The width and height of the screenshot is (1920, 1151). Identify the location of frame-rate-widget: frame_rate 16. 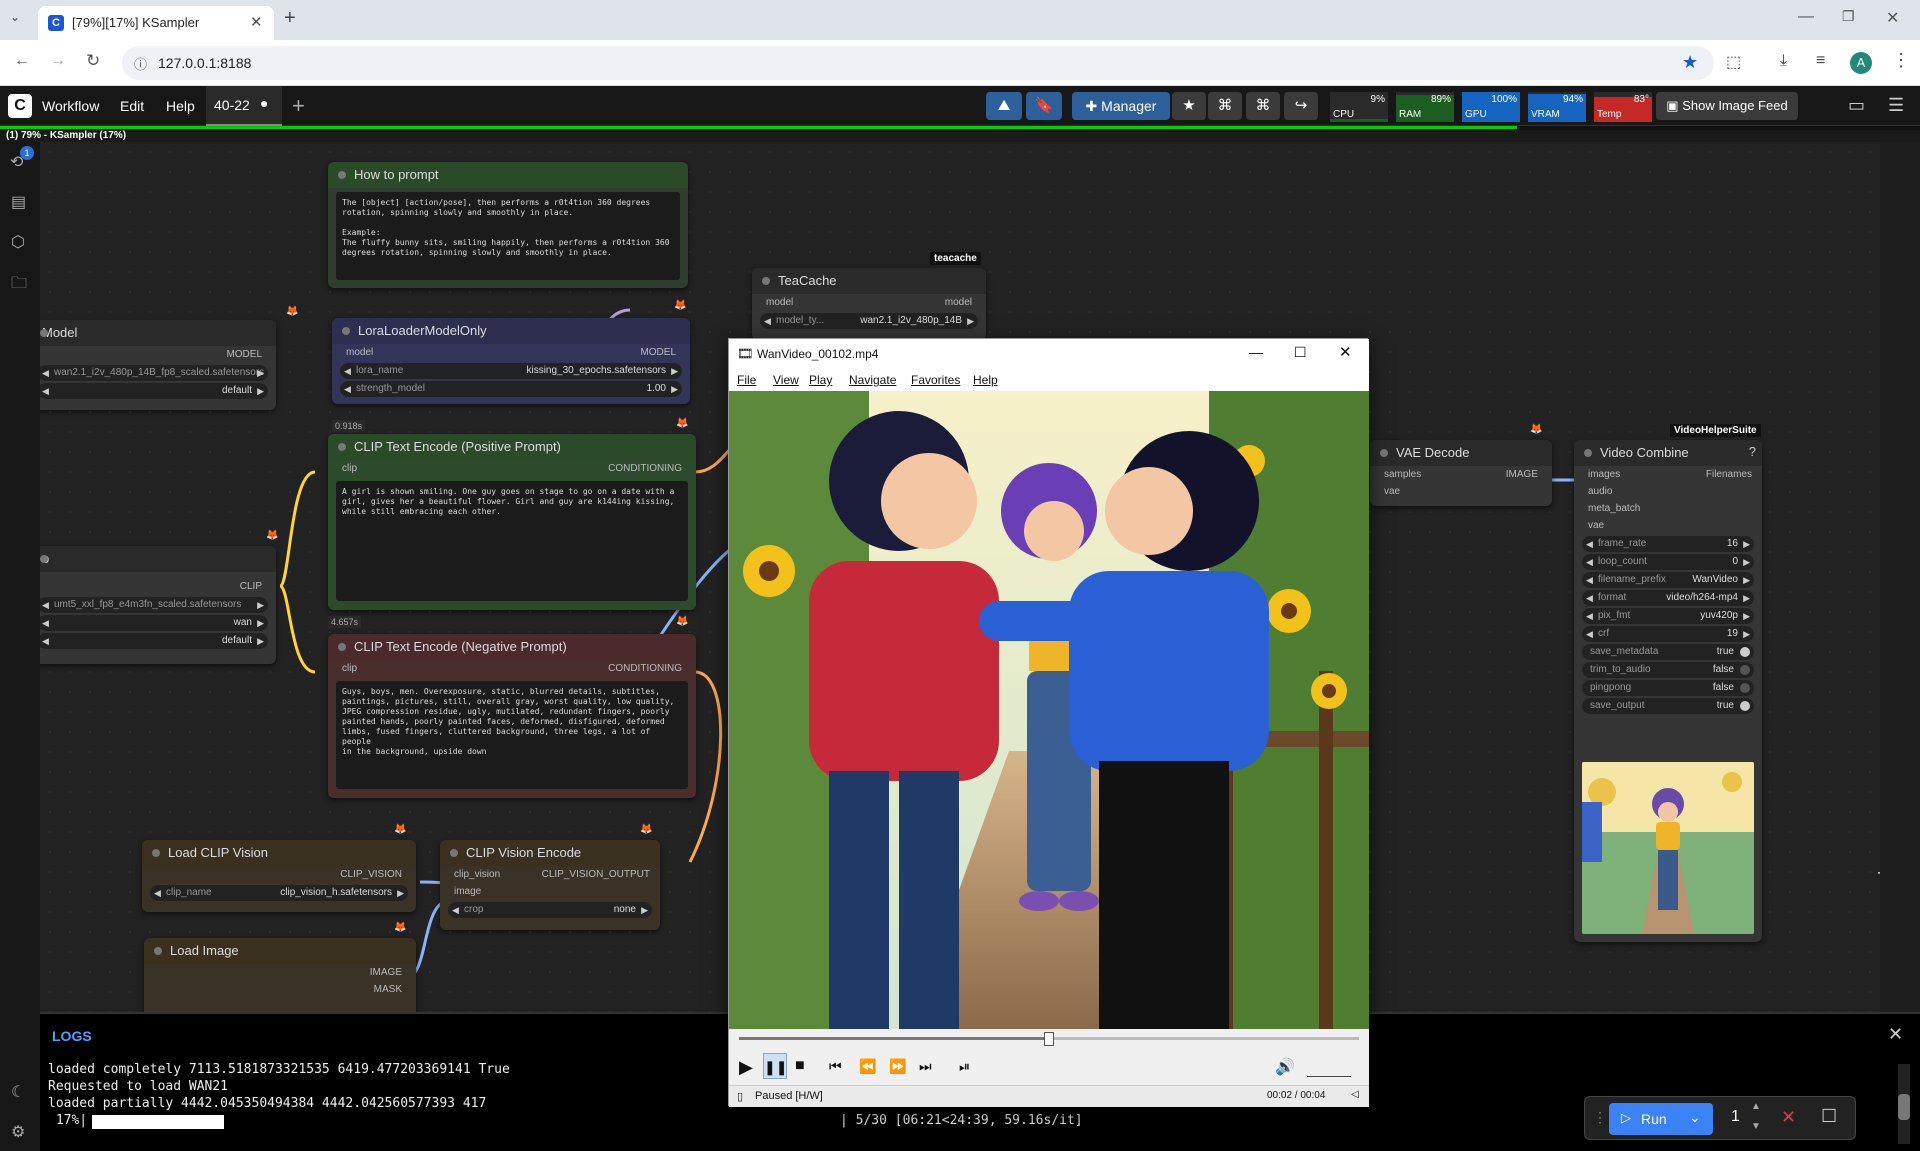
(1668, 544).